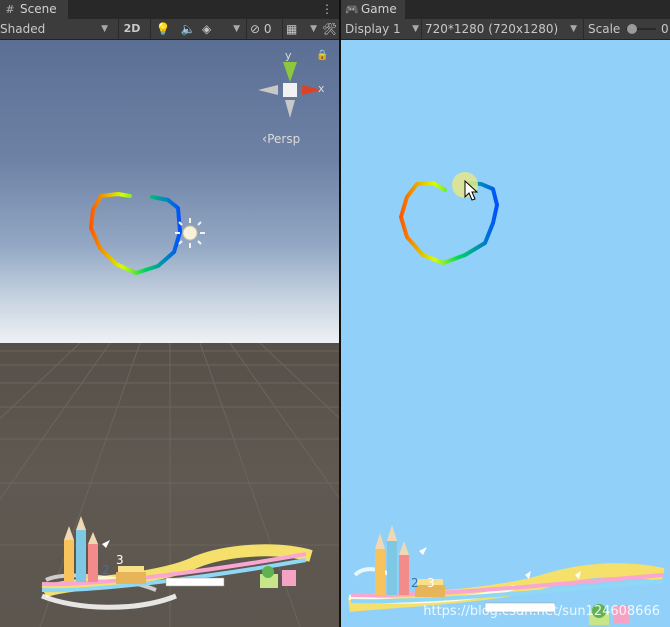 This screenshot has width=670, height=627. What do you see at coordinates (38, 9) in the screenshot?
I see `scene-tab-label: Scene` at bounding box center [38, 9].